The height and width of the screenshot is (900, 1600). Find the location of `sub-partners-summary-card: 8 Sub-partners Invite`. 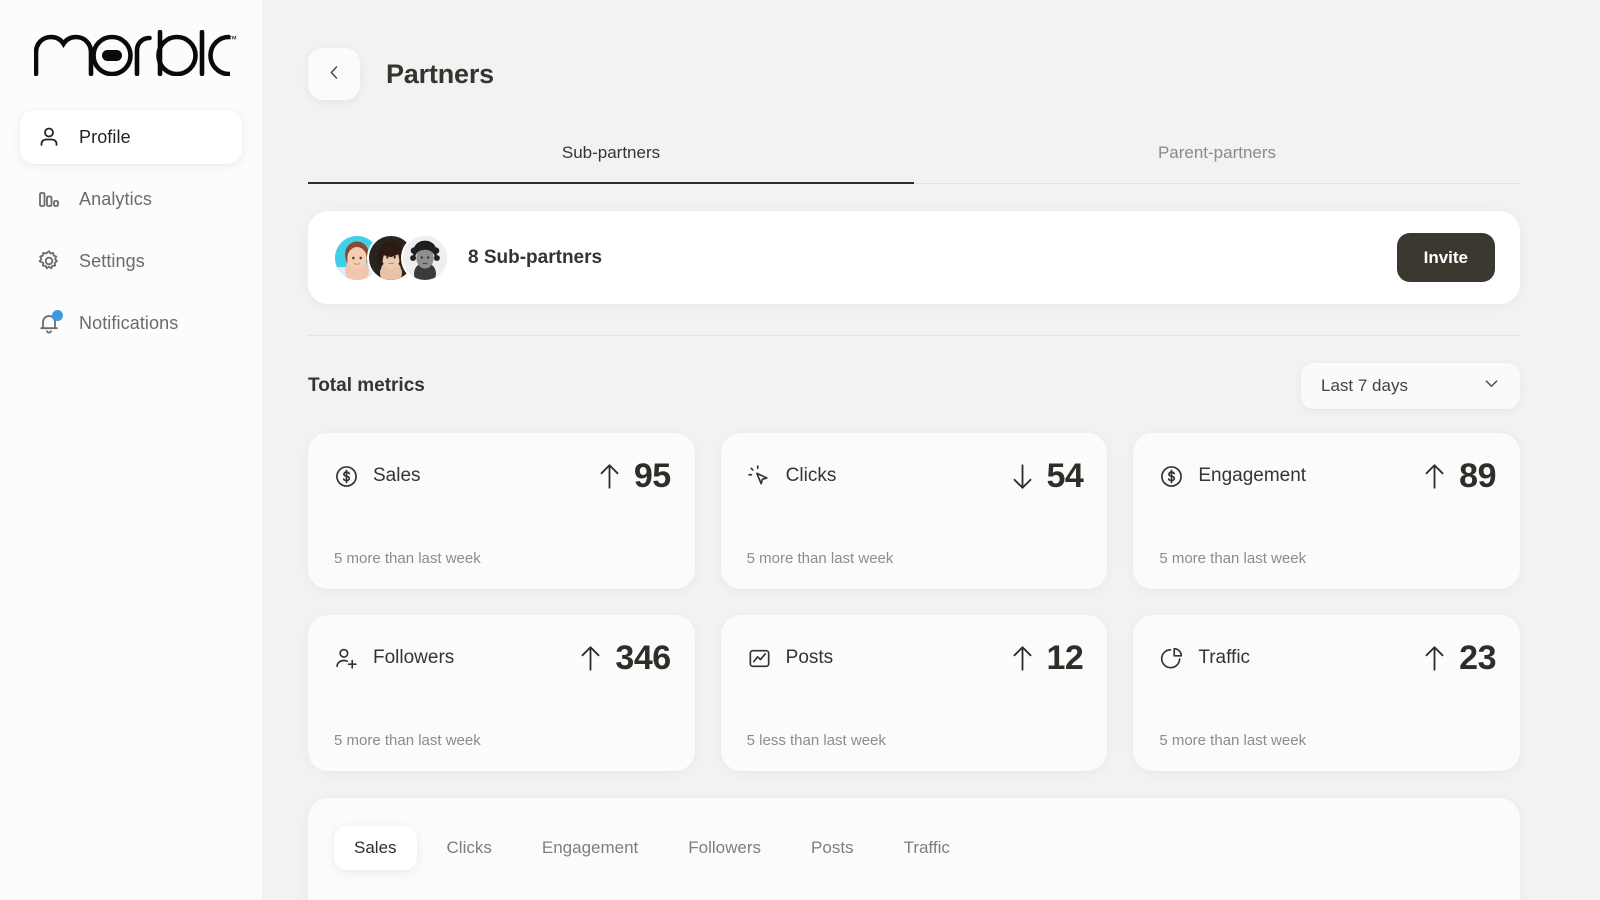

sub-partners-summary-card: 8 Sub-partners Invite is located at coordinates (914, 257).